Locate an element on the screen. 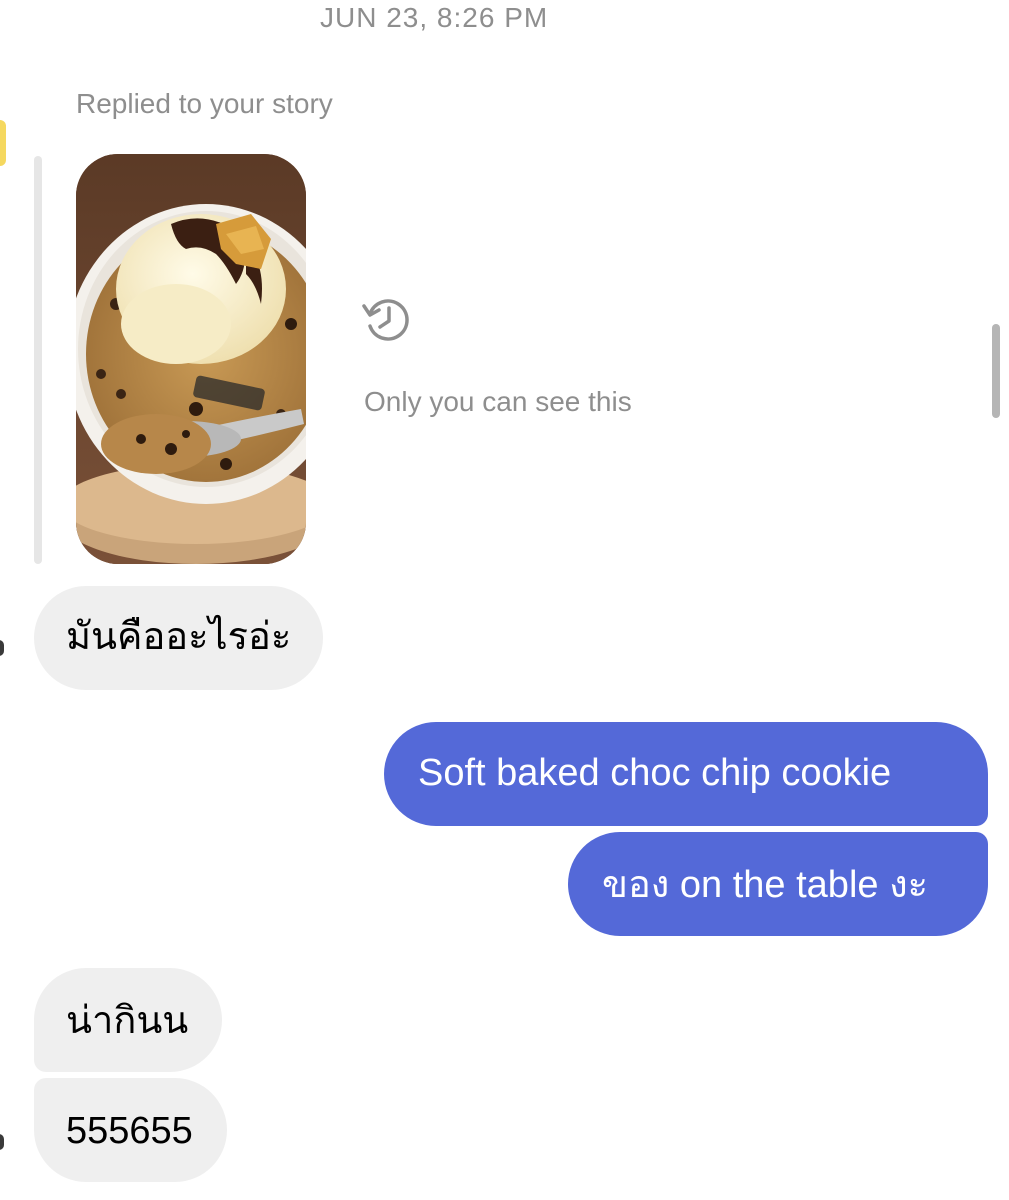 Image resolution: width=1009 pixels, height=1200 pixels. cookie-ice-cream-photo is located at coordinates (191, 359).